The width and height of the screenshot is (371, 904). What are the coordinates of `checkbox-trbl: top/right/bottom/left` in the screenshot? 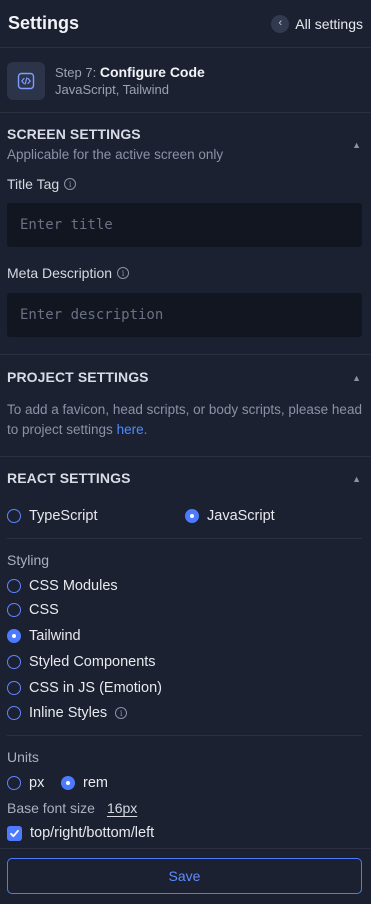 It's located at (80, 833).